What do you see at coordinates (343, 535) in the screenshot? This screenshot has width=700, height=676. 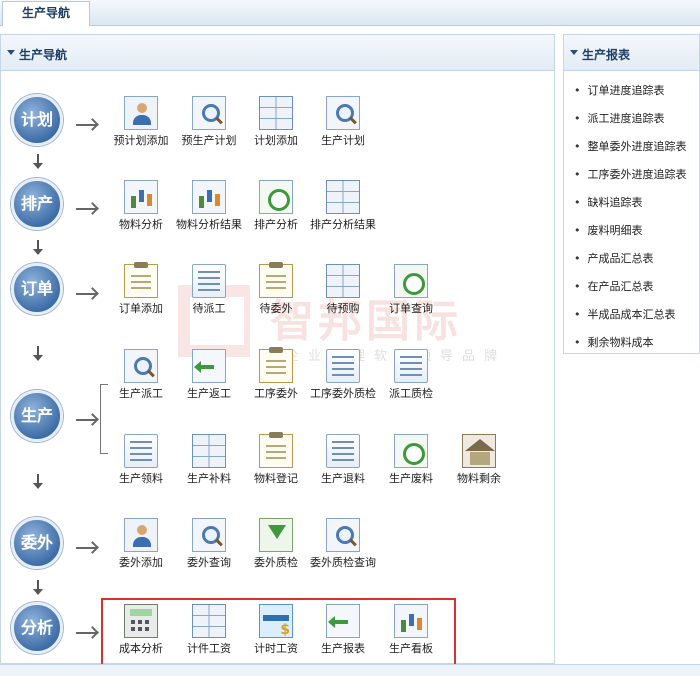 I see `folder-search-icon` at bounding box center [343, 535].